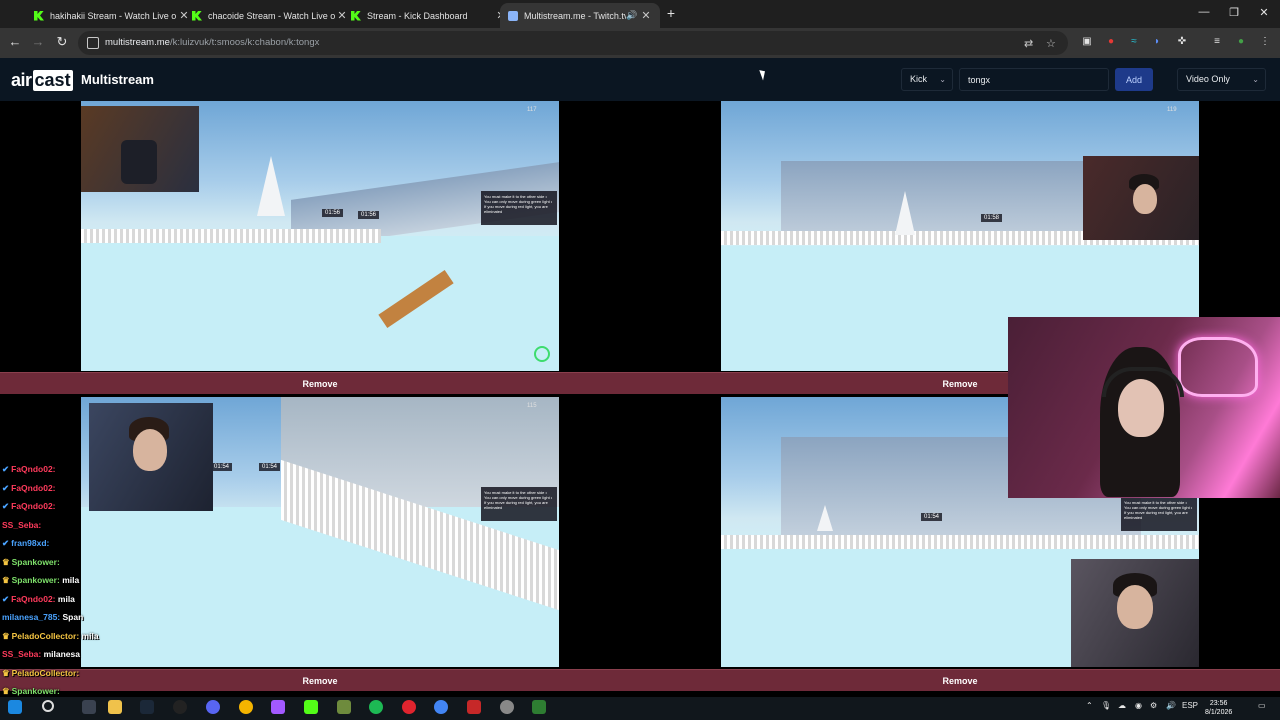 The image size is (1280, 720). What do you see at coordinates (1182, 42) in the screenshot?
I see `extensions-puzzle-icon: ✜` at bounding box center [1182, 42].